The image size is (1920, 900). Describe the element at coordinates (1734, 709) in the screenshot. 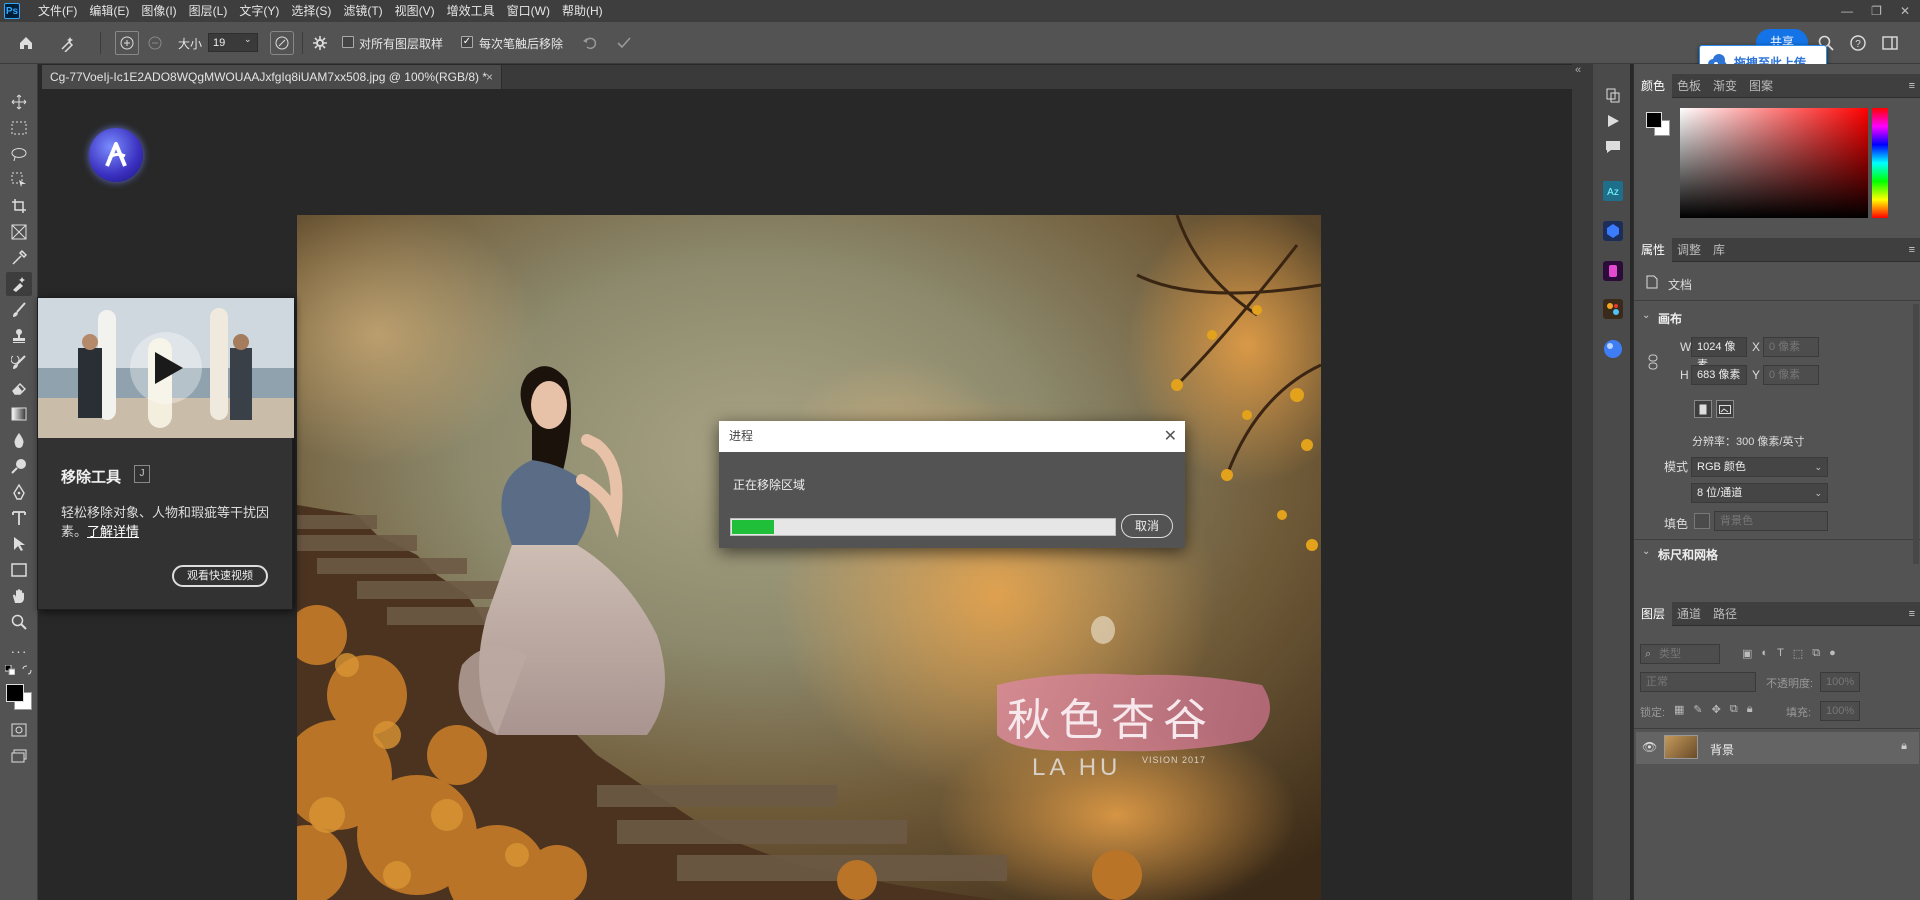

I see `lock-artboard-icon: ⧉` at that location.